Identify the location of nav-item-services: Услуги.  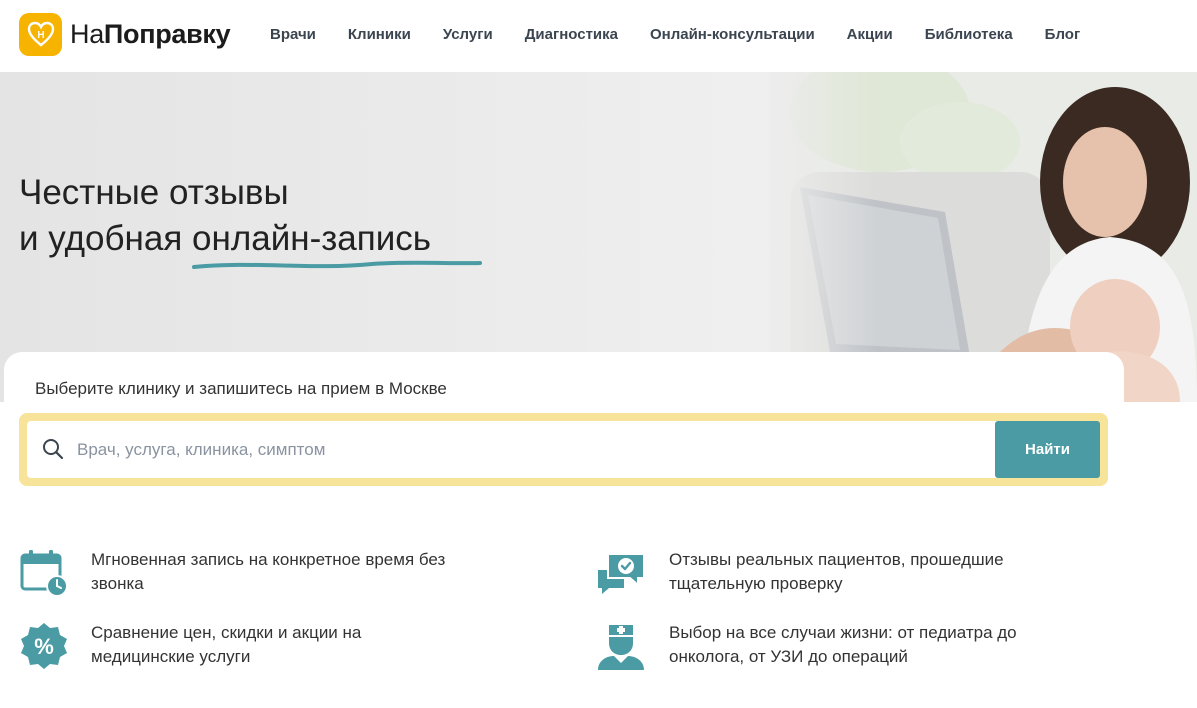
(468, 34).